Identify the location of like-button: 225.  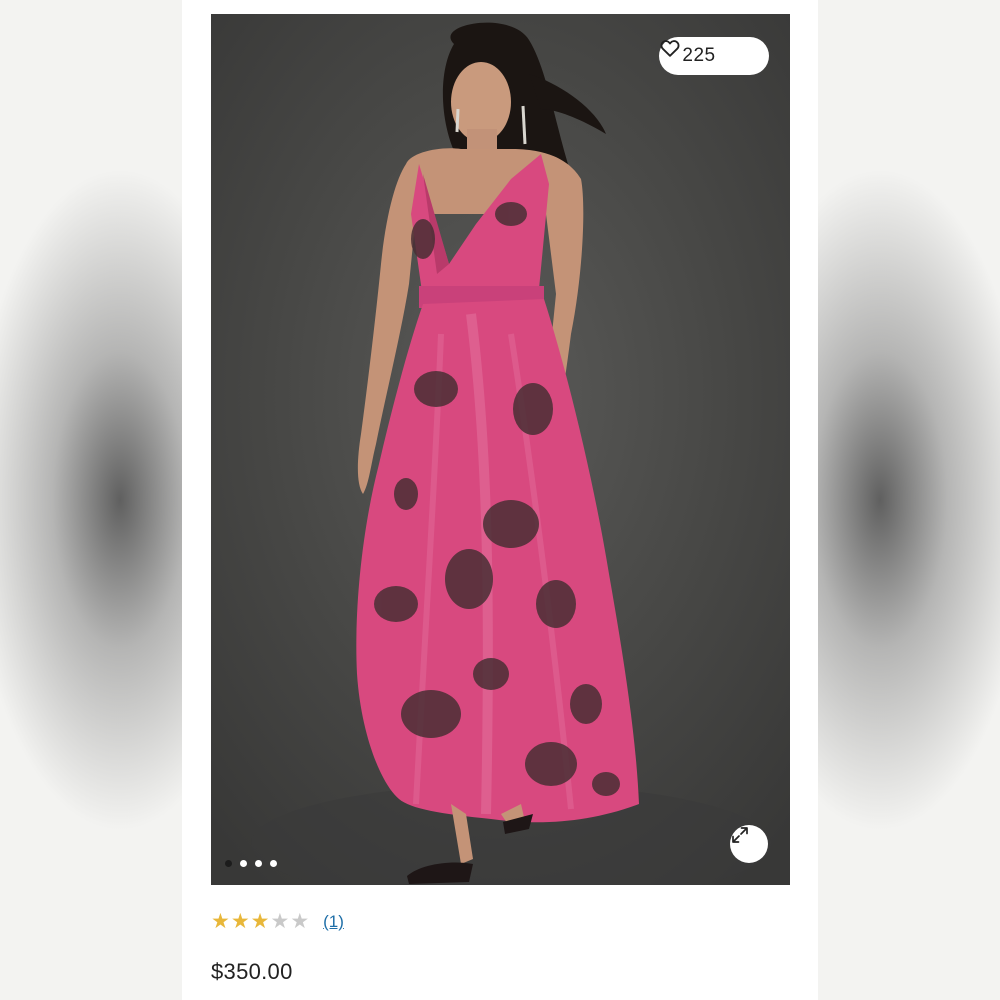
(714, 56).